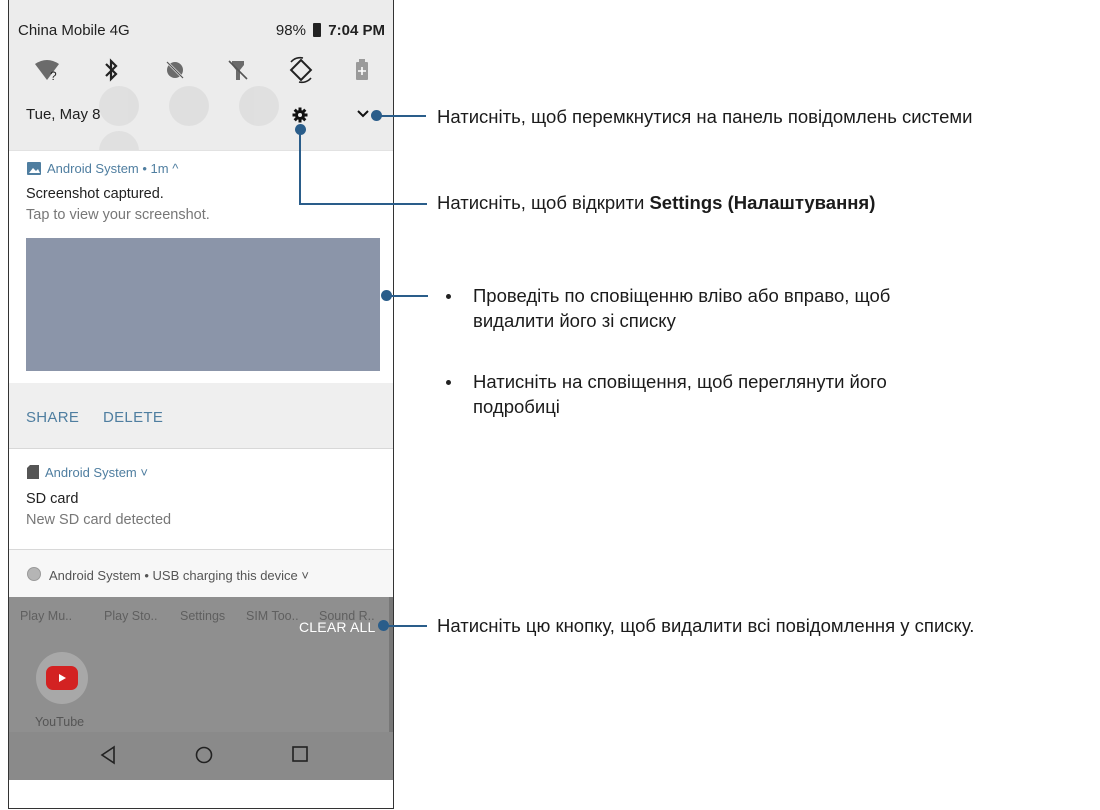 This screenshot has width=1100, height=810. Describe the element at coordinates (363, 116) in the screenshot. I see `expand-chevron-icon` at that location.